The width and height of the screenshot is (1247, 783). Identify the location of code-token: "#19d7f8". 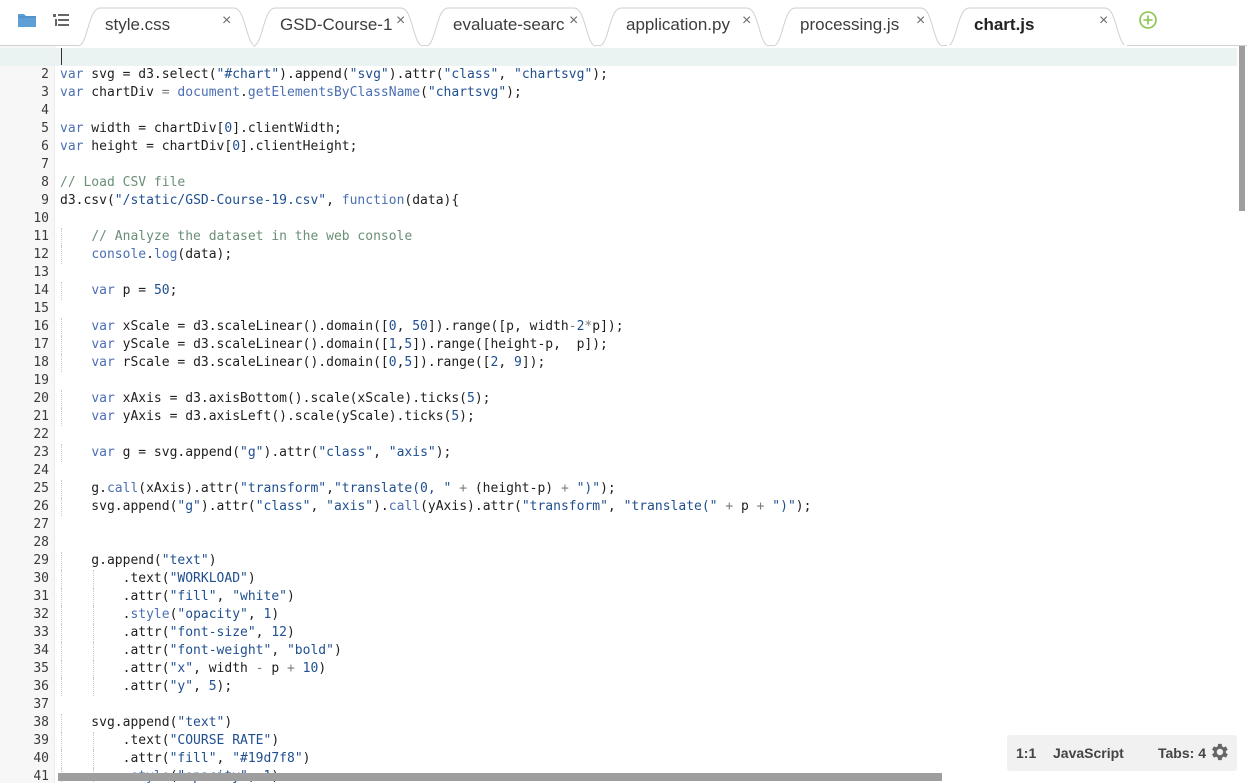
(267, 758).